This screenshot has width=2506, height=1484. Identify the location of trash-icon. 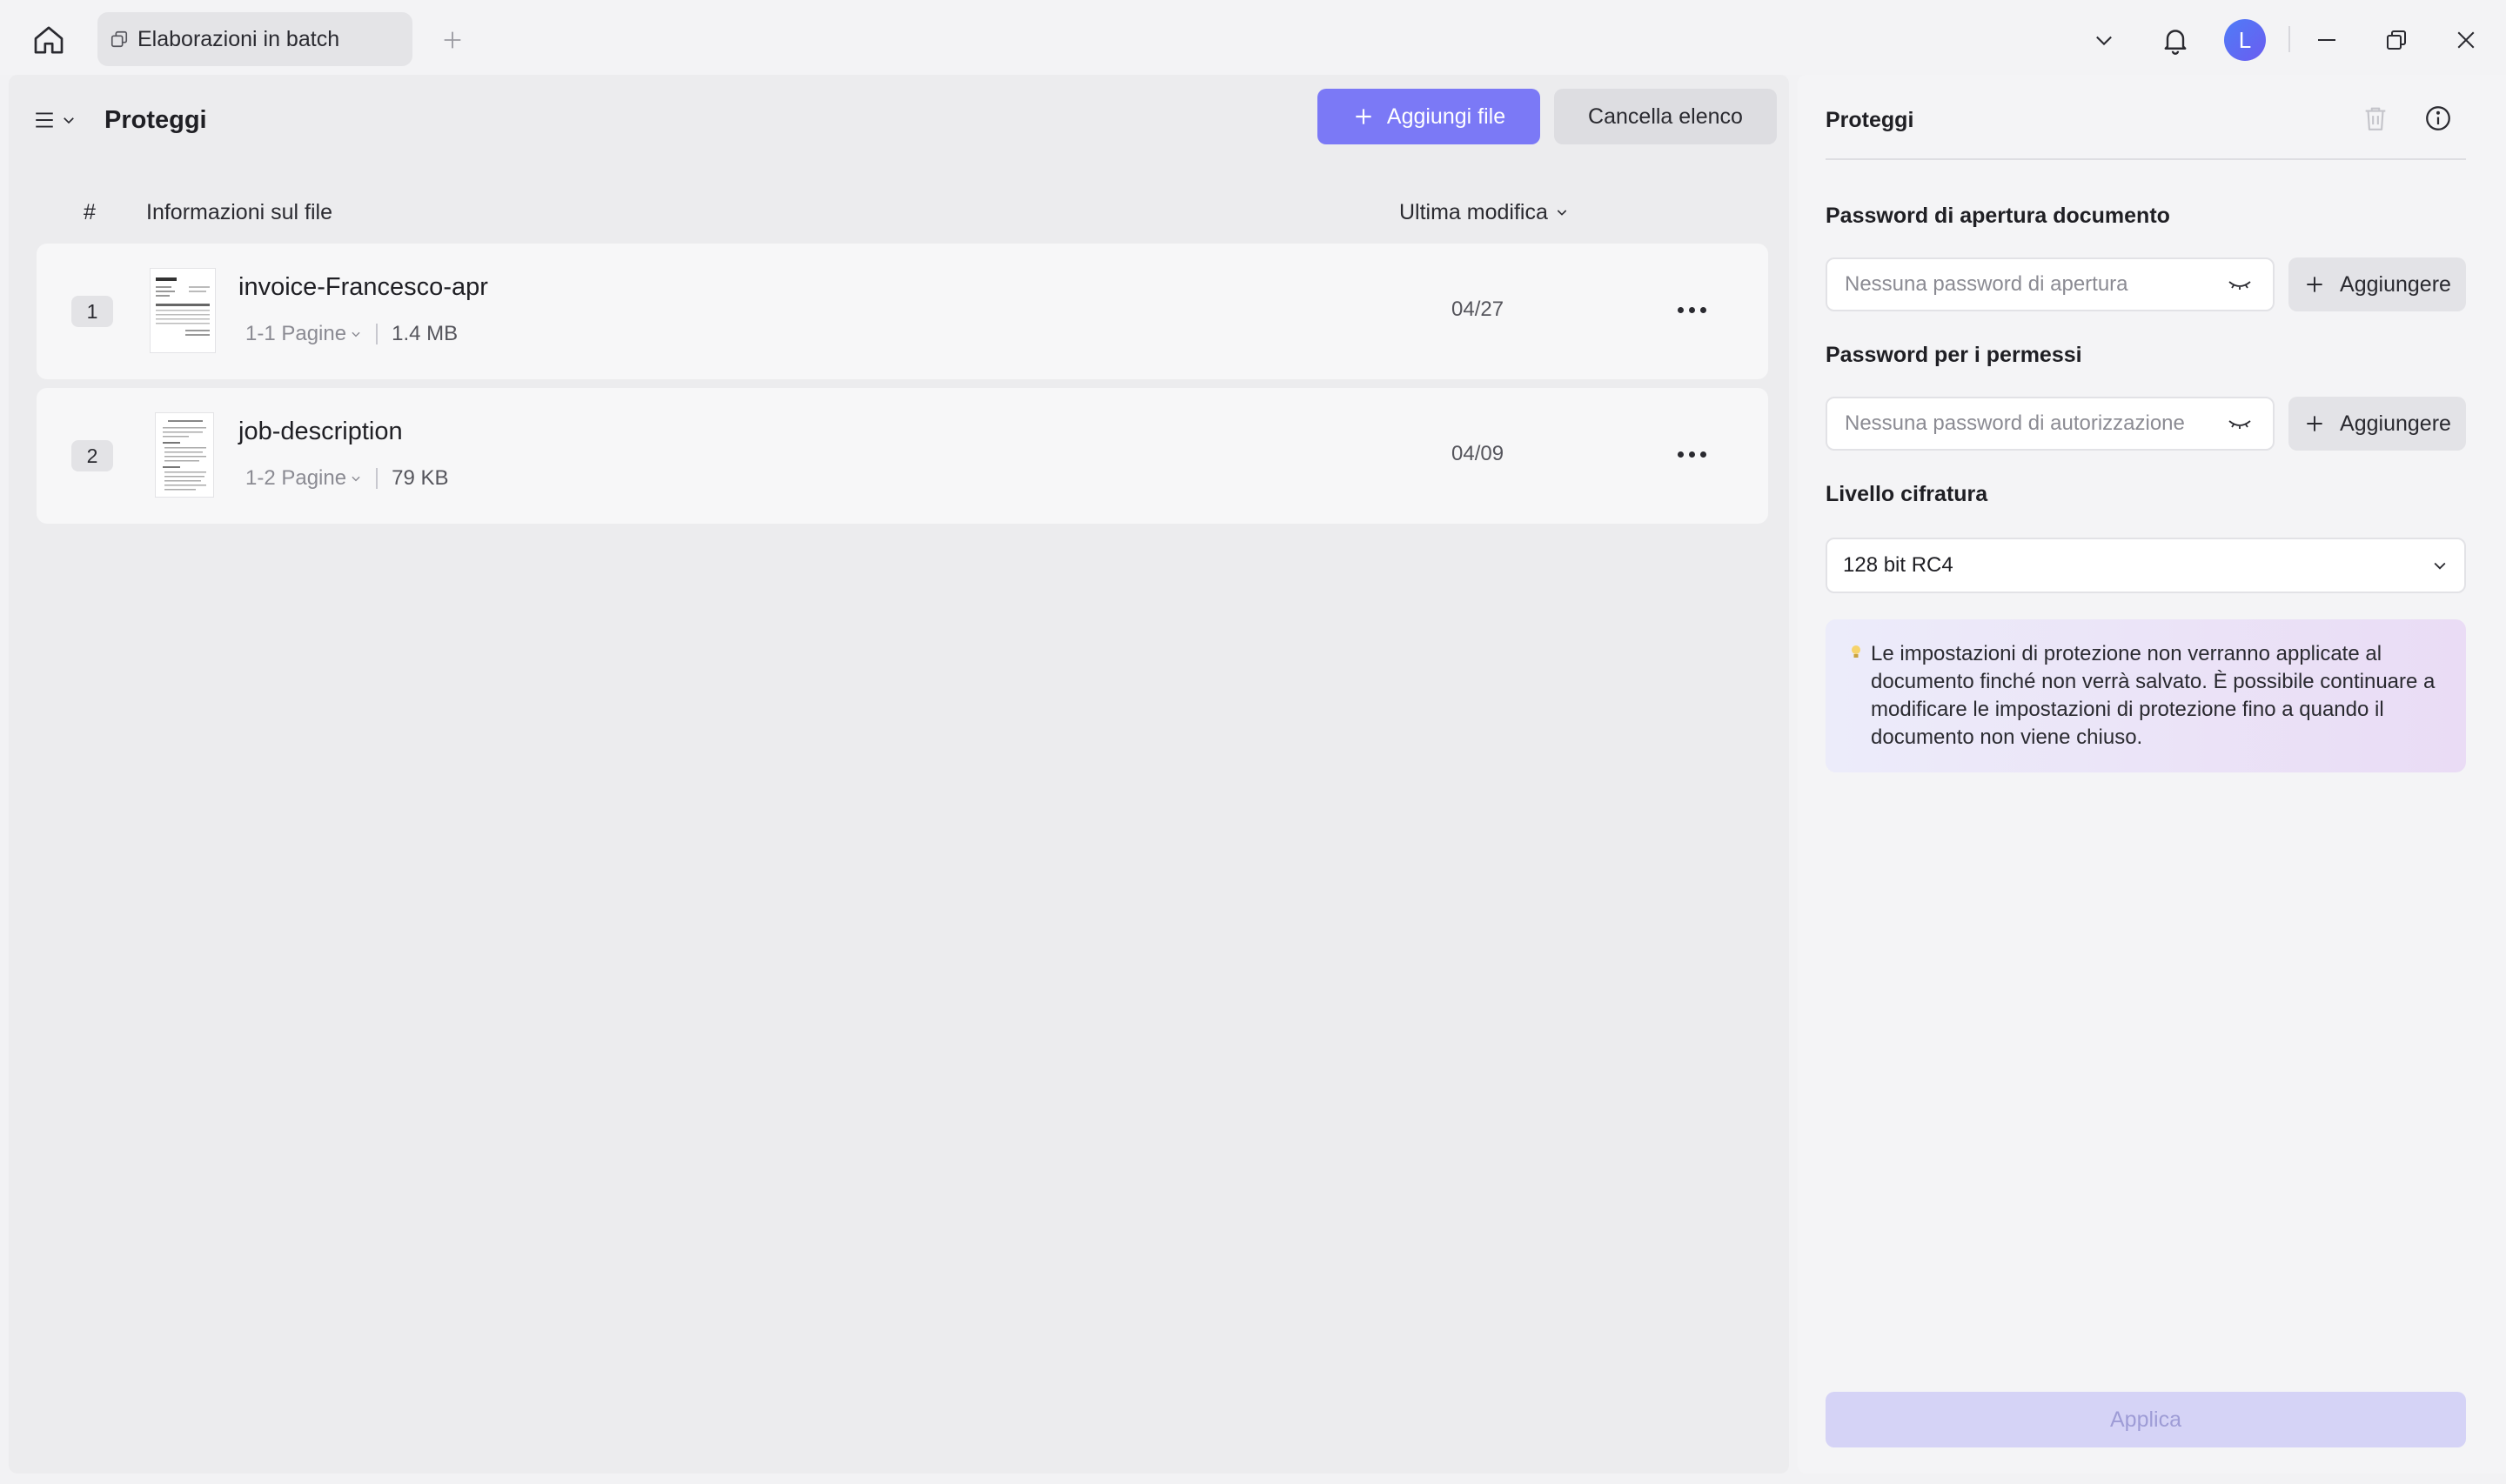
(2375, 118).